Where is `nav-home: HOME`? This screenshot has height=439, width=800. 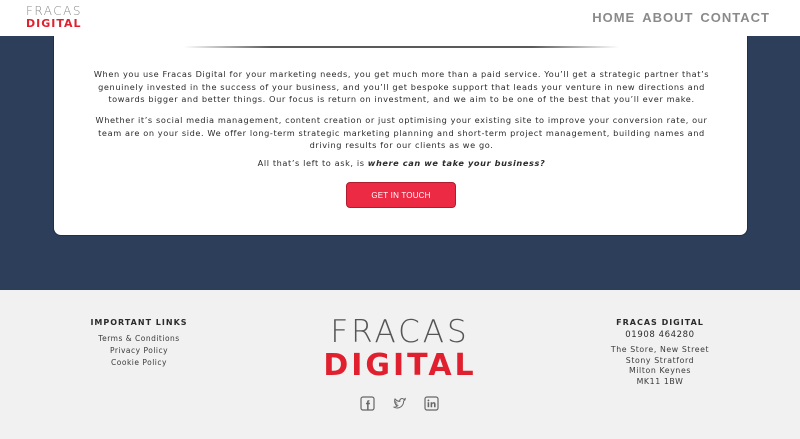 nav-home: HOME is located at coordinates (613, 17).